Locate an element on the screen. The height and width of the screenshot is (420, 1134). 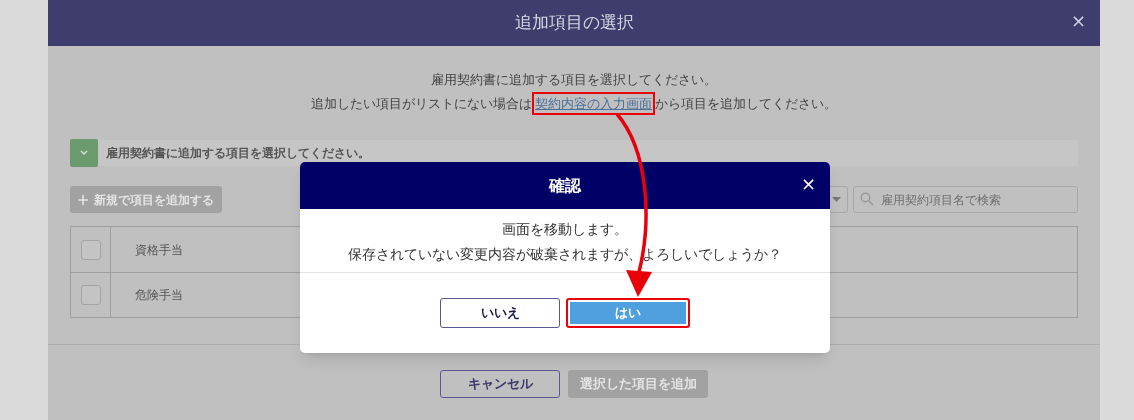
cancel-button: キャンセル is located at coordinates (500, 384).